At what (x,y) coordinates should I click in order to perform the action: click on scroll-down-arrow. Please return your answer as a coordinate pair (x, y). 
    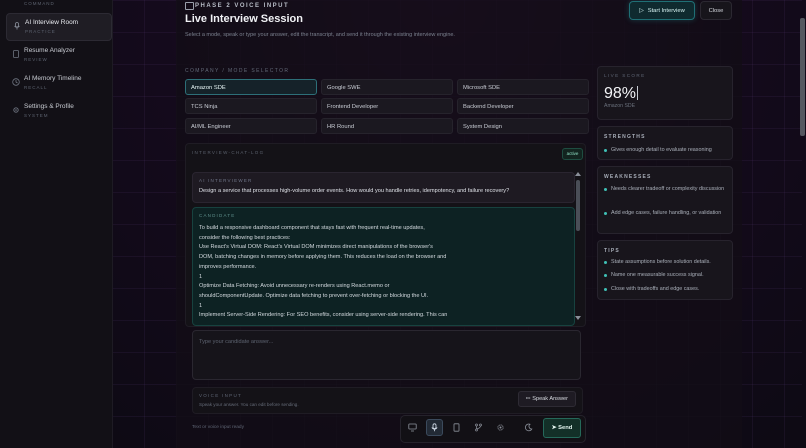
    Looking at the image, I should click on (578, 318).